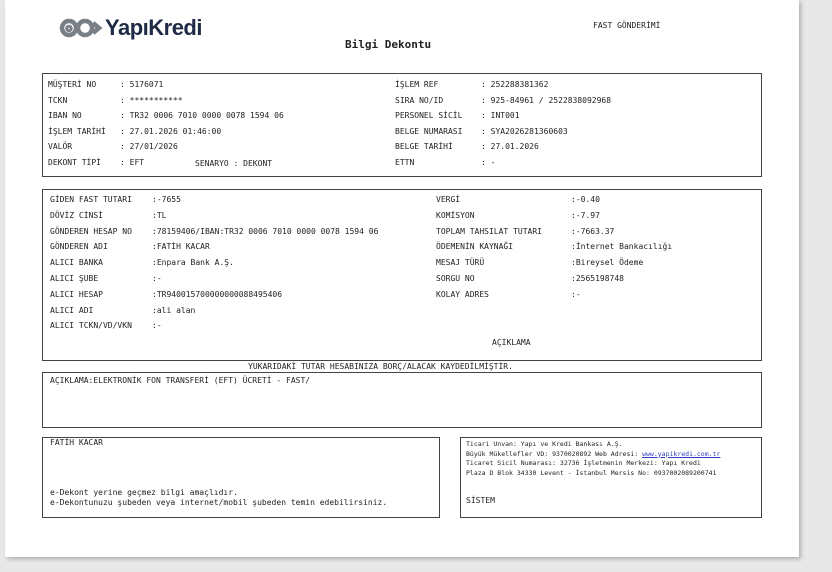 The image size is (832, 572). What do you see at coordinates (505, 116) in the screenshot?
I see `document-field-value: INT001` at bounding box center [505, 116].